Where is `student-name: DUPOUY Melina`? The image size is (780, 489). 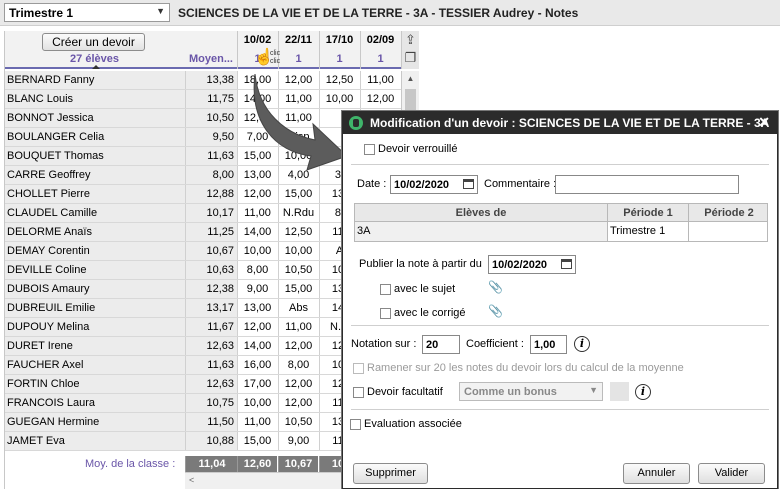 student-name: DUPOUY Melina is located at coordinates (95, 327).